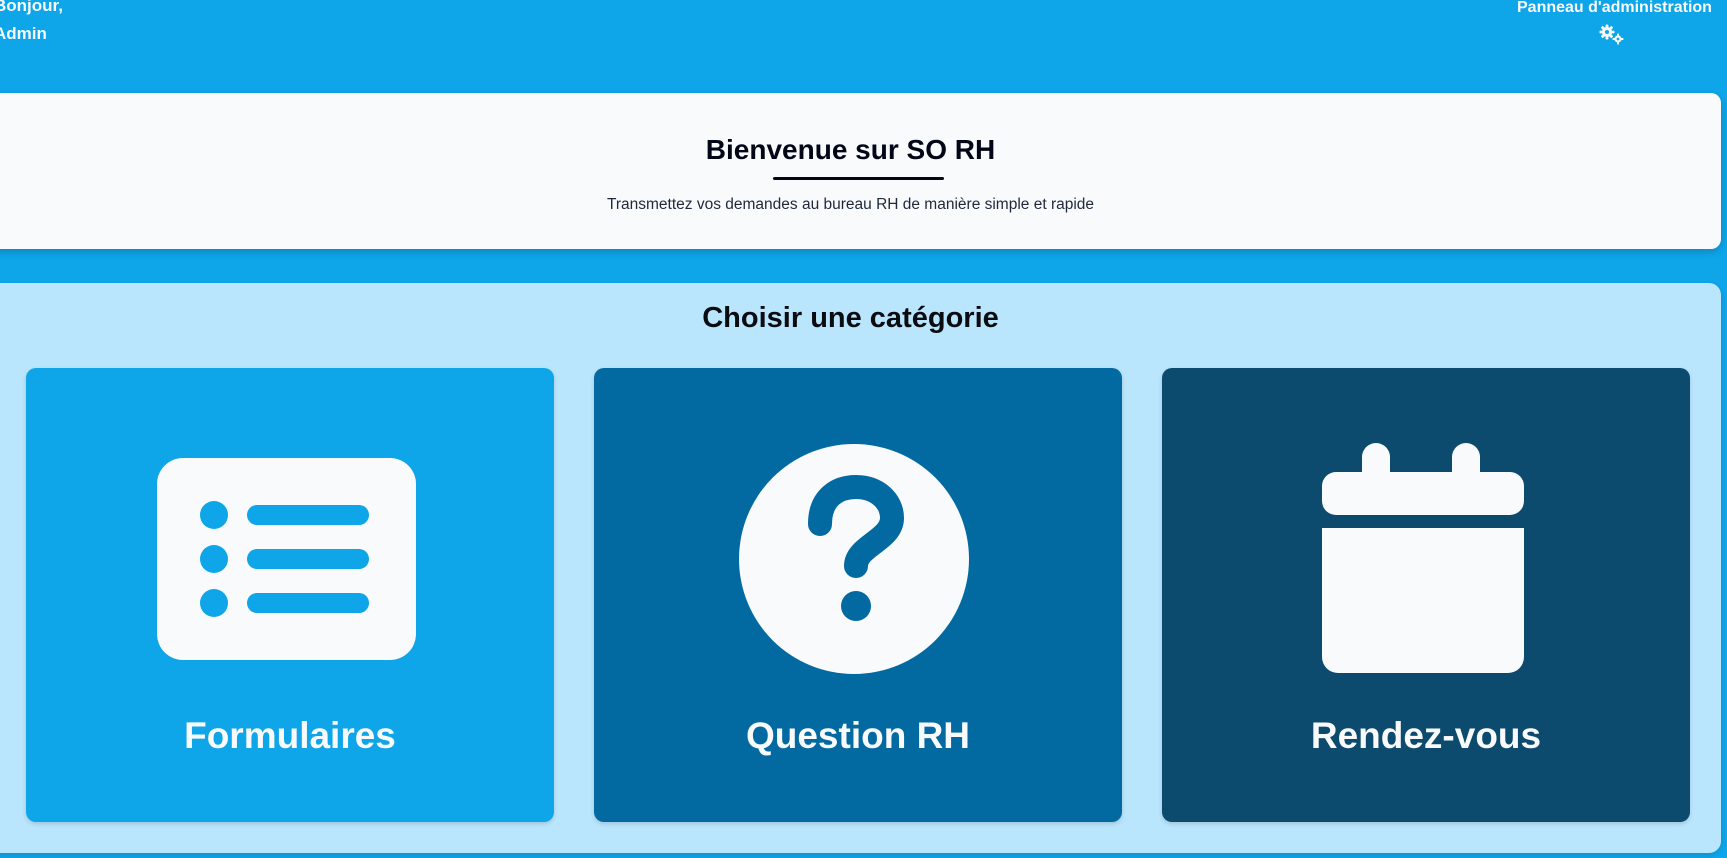 The width and height of the screenshot is (1727, 858). Describe the element at coordinates (858, 735) in the screenshot. I see `category-label: Question RH` at that location.